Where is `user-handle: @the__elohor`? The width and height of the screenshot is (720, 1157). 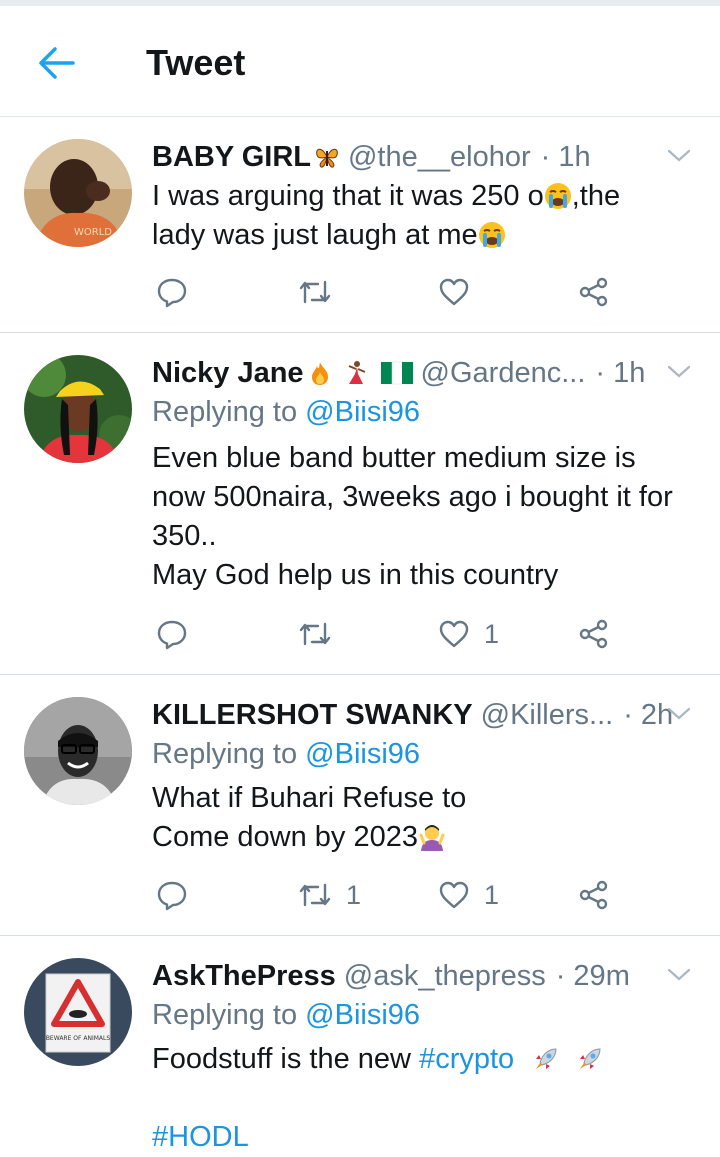
user-handle: @the__elohor is located at coordinates (439, 157).